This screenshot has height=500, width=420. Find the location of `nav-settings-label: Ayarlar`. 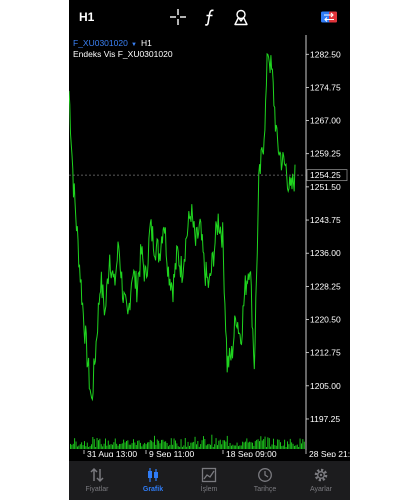

nav-settings-label: Ayarlar is located at coordinates (321, 489).